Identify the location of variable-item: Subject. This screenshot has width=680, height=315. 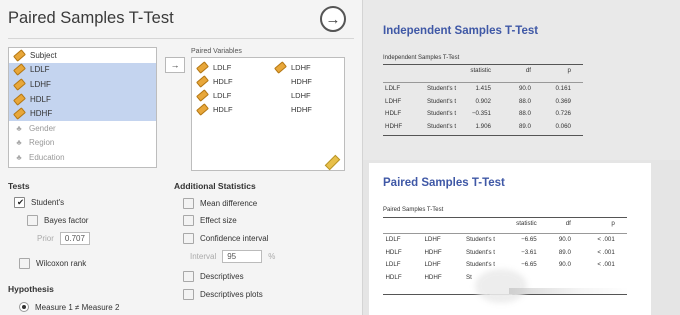
(82, 55).